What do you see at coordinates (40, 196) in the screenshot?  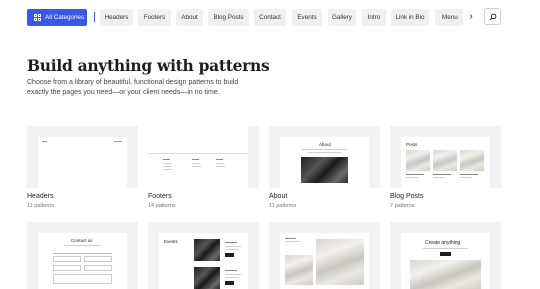 I see `card-title: Headers` at bounding box center [40, 196].